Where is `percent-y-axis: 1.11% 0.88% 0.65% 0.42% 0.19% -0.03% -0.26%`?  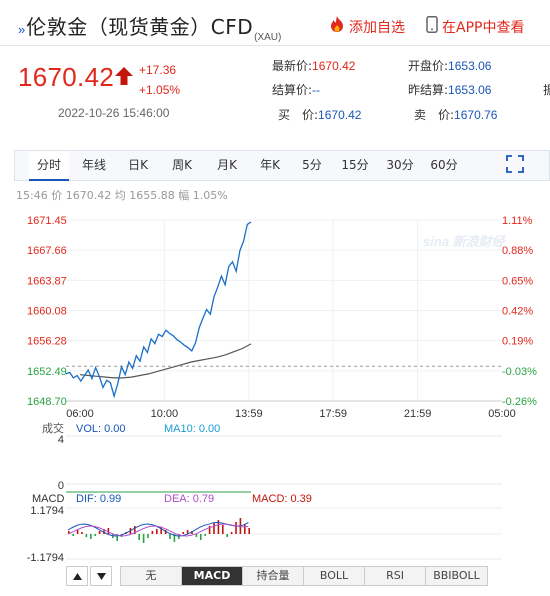 percent-y-axis: 1.11% 0.88% 0.65% 0.42% 0.19% -0.03% -0.26% is located at coordinates (519, 311).